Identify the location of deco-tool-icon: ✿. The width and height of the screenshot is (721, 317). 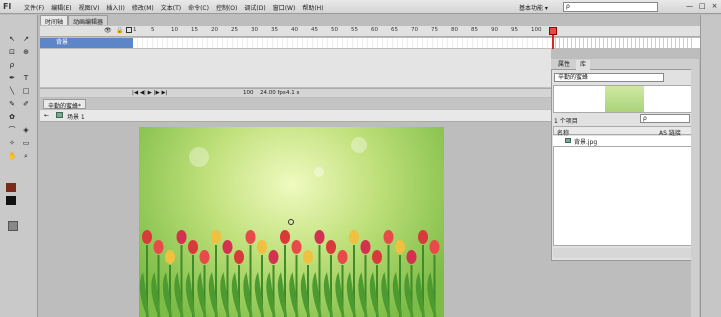
(12, 117).